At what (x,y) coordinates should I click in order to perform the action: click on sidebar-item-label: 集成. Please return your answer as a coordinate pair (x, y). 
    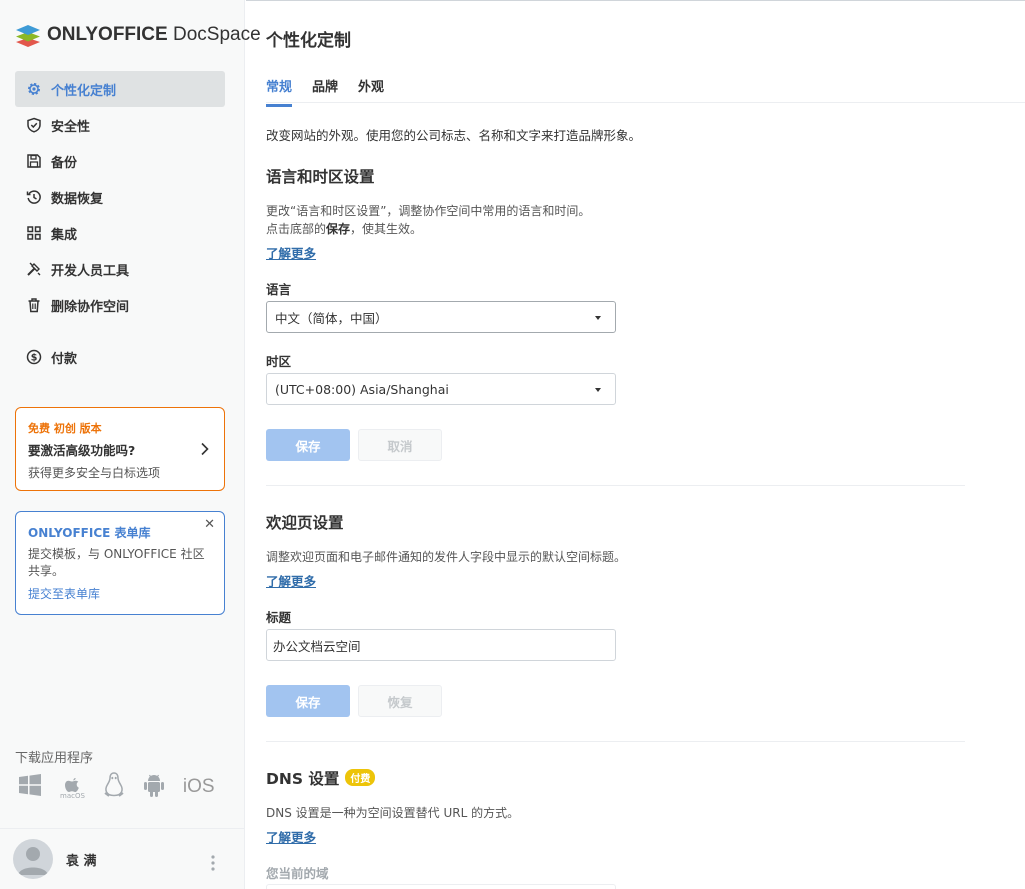
    Looking at the image, I should click on (64, 235).